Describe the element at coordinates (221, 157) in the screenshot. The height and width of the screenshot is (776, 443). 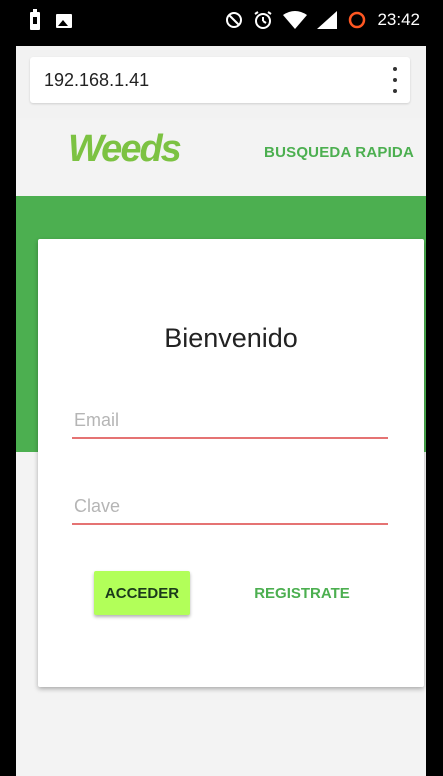
I see `app-header: Weeds BUSQUEDA RAPIDA` at that location.